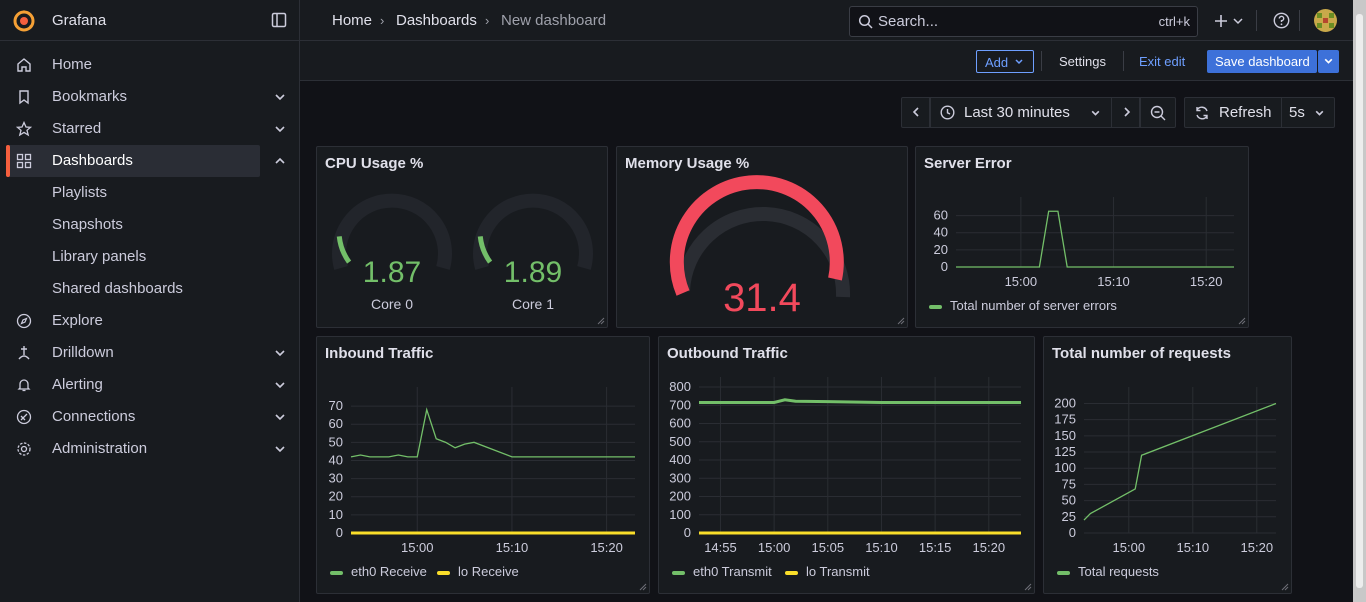 The width and height of the screenshot is (1366, 602). What do you see at coordinates (150, 385) in the screenshot?
I see `sidebar-item-alerting: Alerting` at bounding box center [150, 385].